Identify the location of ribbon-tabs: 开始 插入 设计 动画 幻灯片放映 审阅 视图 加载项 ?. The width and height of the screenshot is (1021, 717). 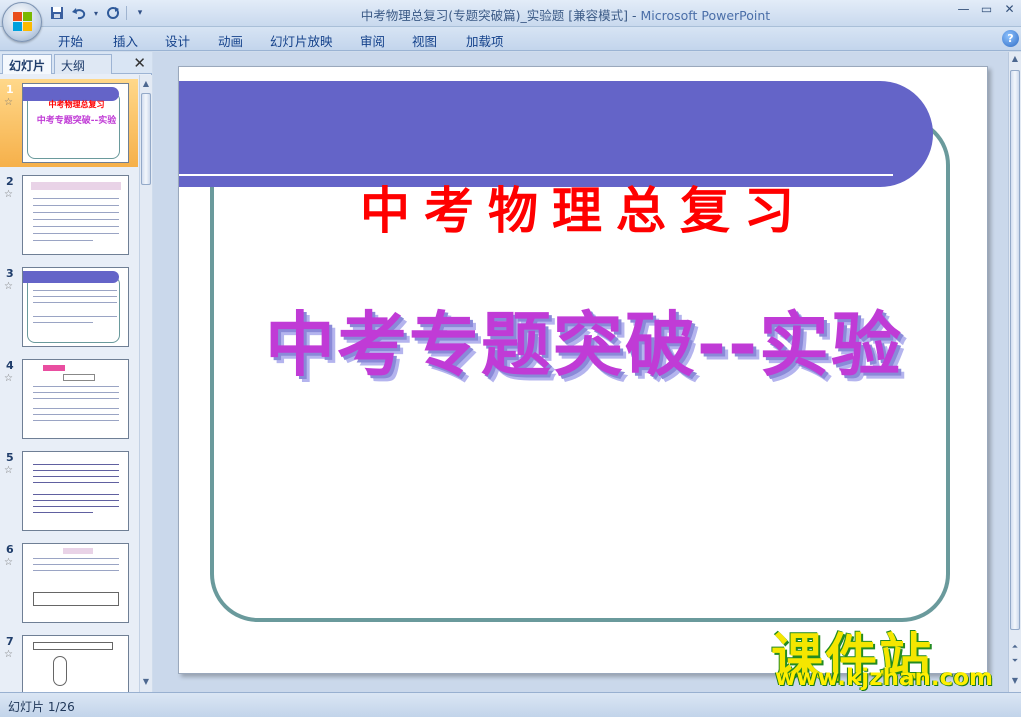
(510, 39).